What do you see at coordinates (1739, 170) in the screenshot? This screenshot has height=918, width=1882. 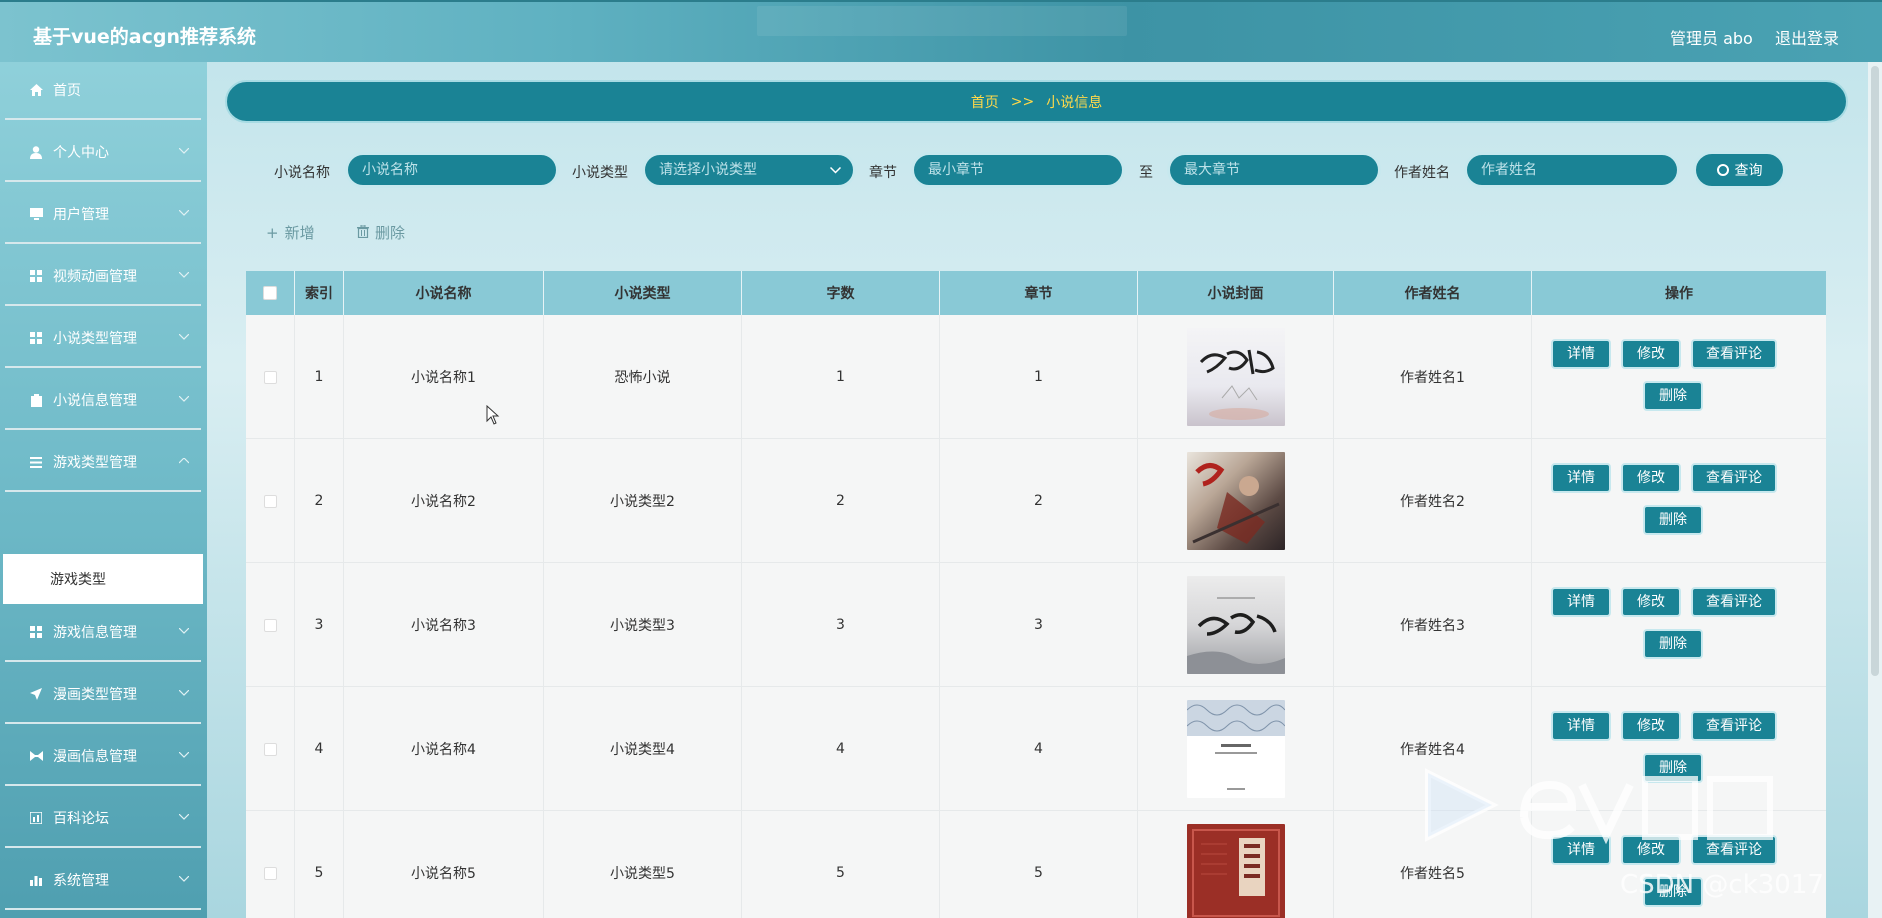 I see `query-button: 查询` at bounding box center [1739, 170].